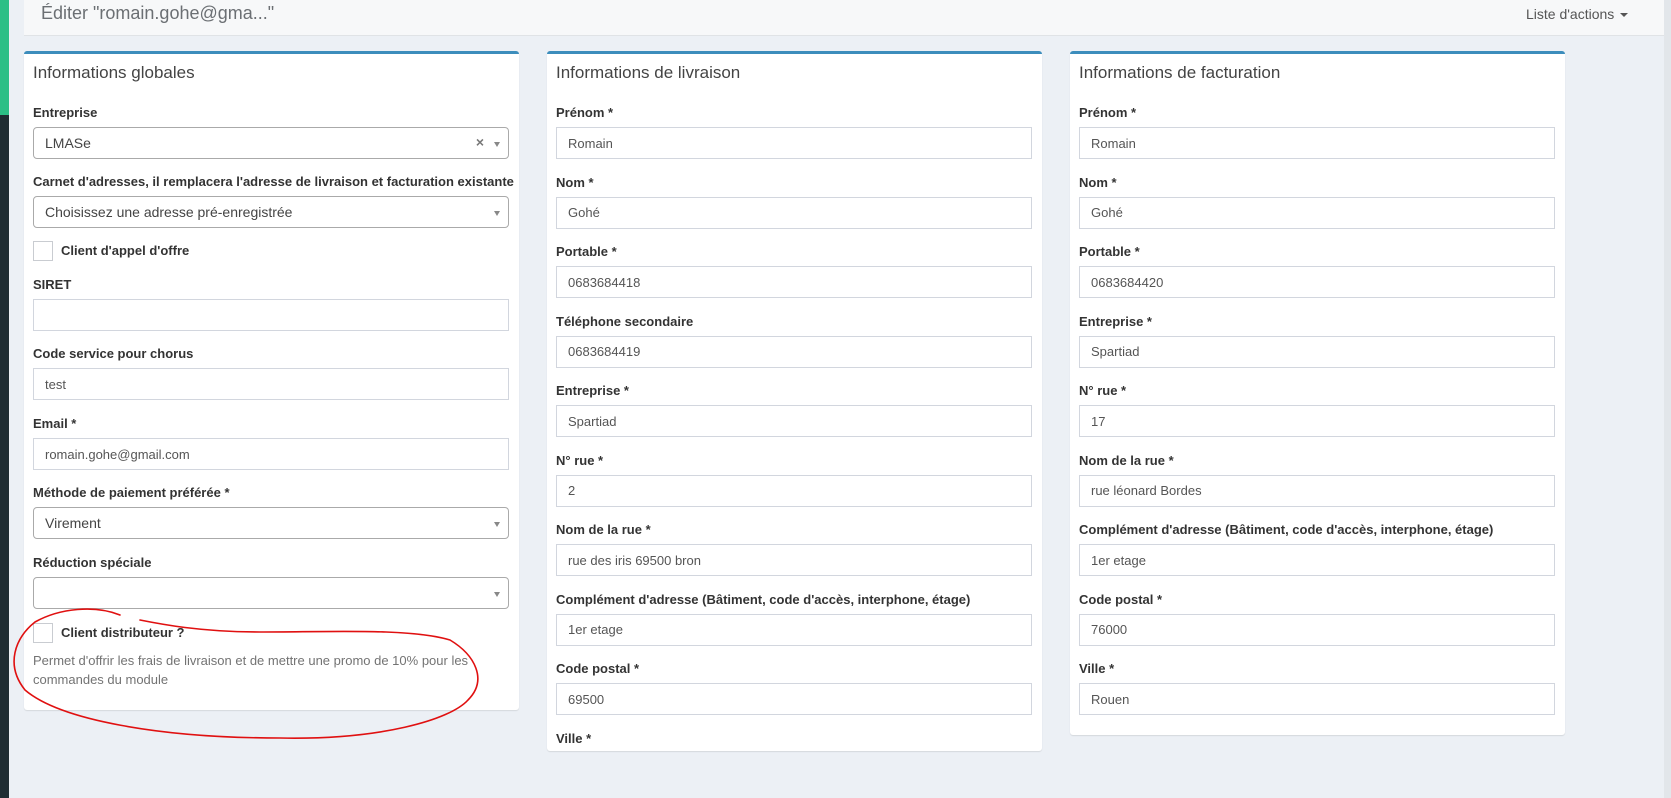 The image size is (1671, 798). Describe the element at coordinates (123, 632) in the screenshot. I see `distributeur-label: Client distributeur ?` at that location.